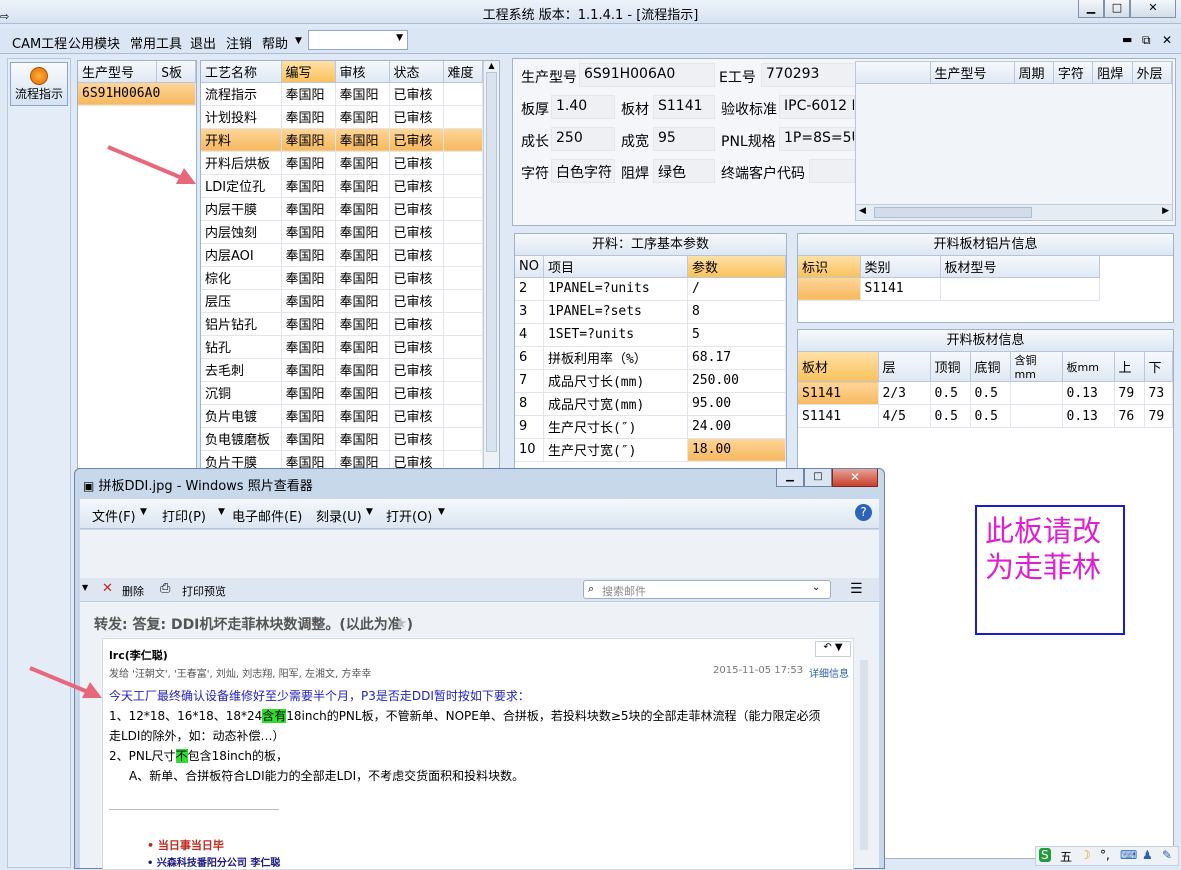 The image size is (1181, 870). What do you see at coordinates (1117, 9) in the screenshot?
I see `maximize-button: □` at bounding box center [1117, 9].